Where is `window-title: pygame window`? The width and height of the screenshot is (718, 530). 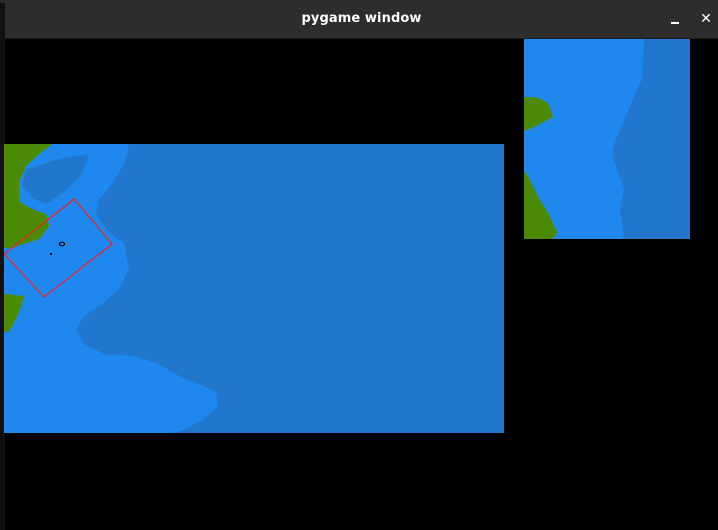 window-title: pygame window is located at coordinates (361, 18).